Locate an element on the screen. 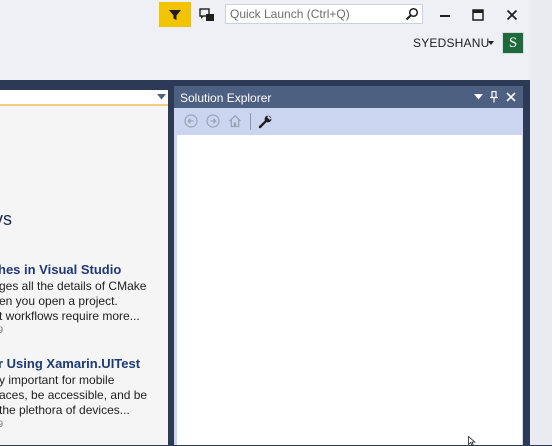 Image resolution: width=552 pixels, height=446 pixels. panel-title: Solution Explorer is located at coordinates (226, 98).